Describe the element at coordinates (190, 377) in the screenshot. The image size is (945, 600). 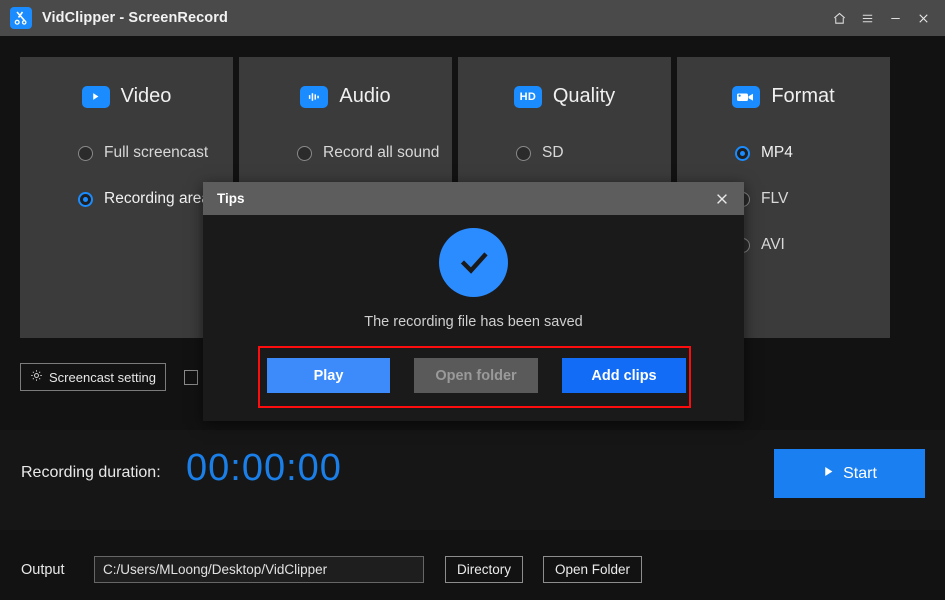
I see `settings-checkbox` at that location.